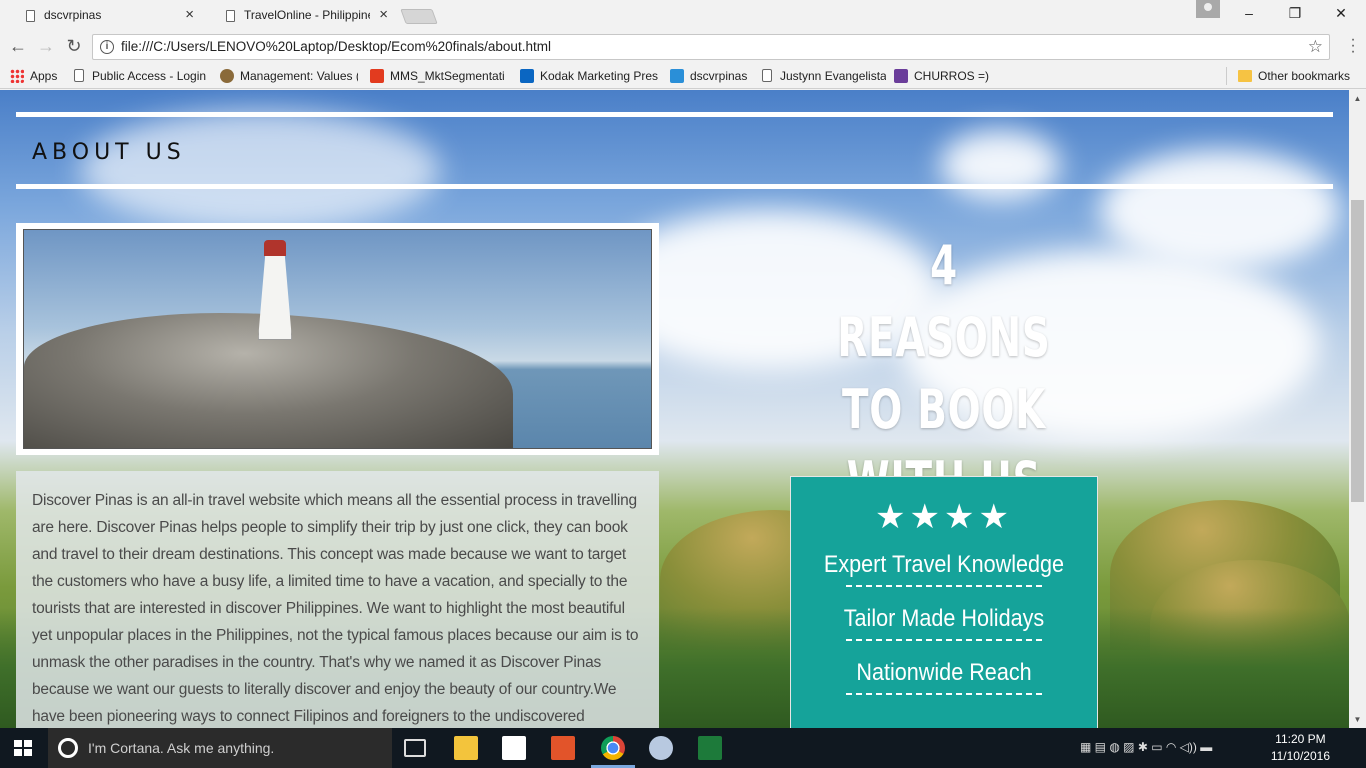 This screenshot has width=1366, height=768. I want to click on lighthouse-photo-frame, so click(337, 339).